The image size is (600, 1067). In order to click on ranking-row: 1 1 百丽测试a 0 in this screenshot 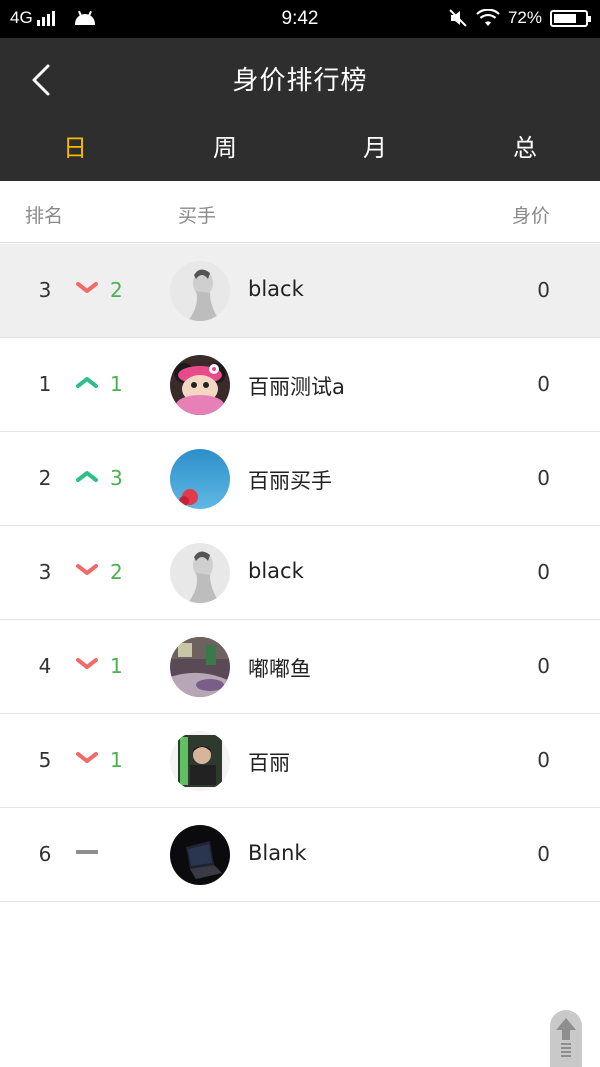, I will do `click(300, 385)`.